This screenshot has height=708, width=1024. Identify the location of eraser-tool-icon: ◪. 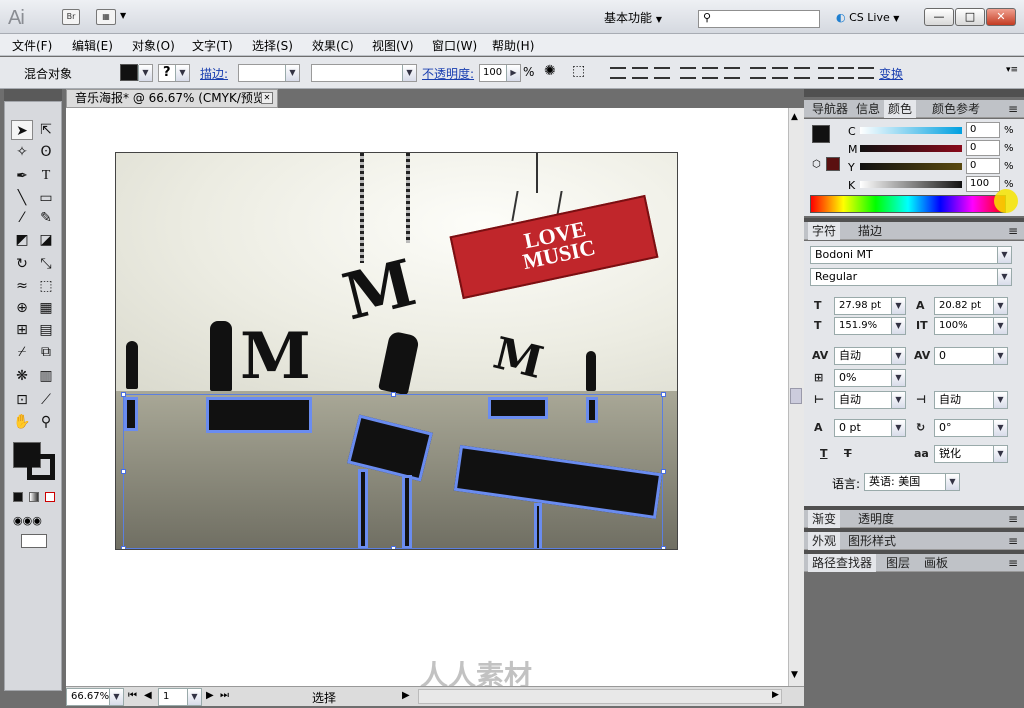
(46, 240).